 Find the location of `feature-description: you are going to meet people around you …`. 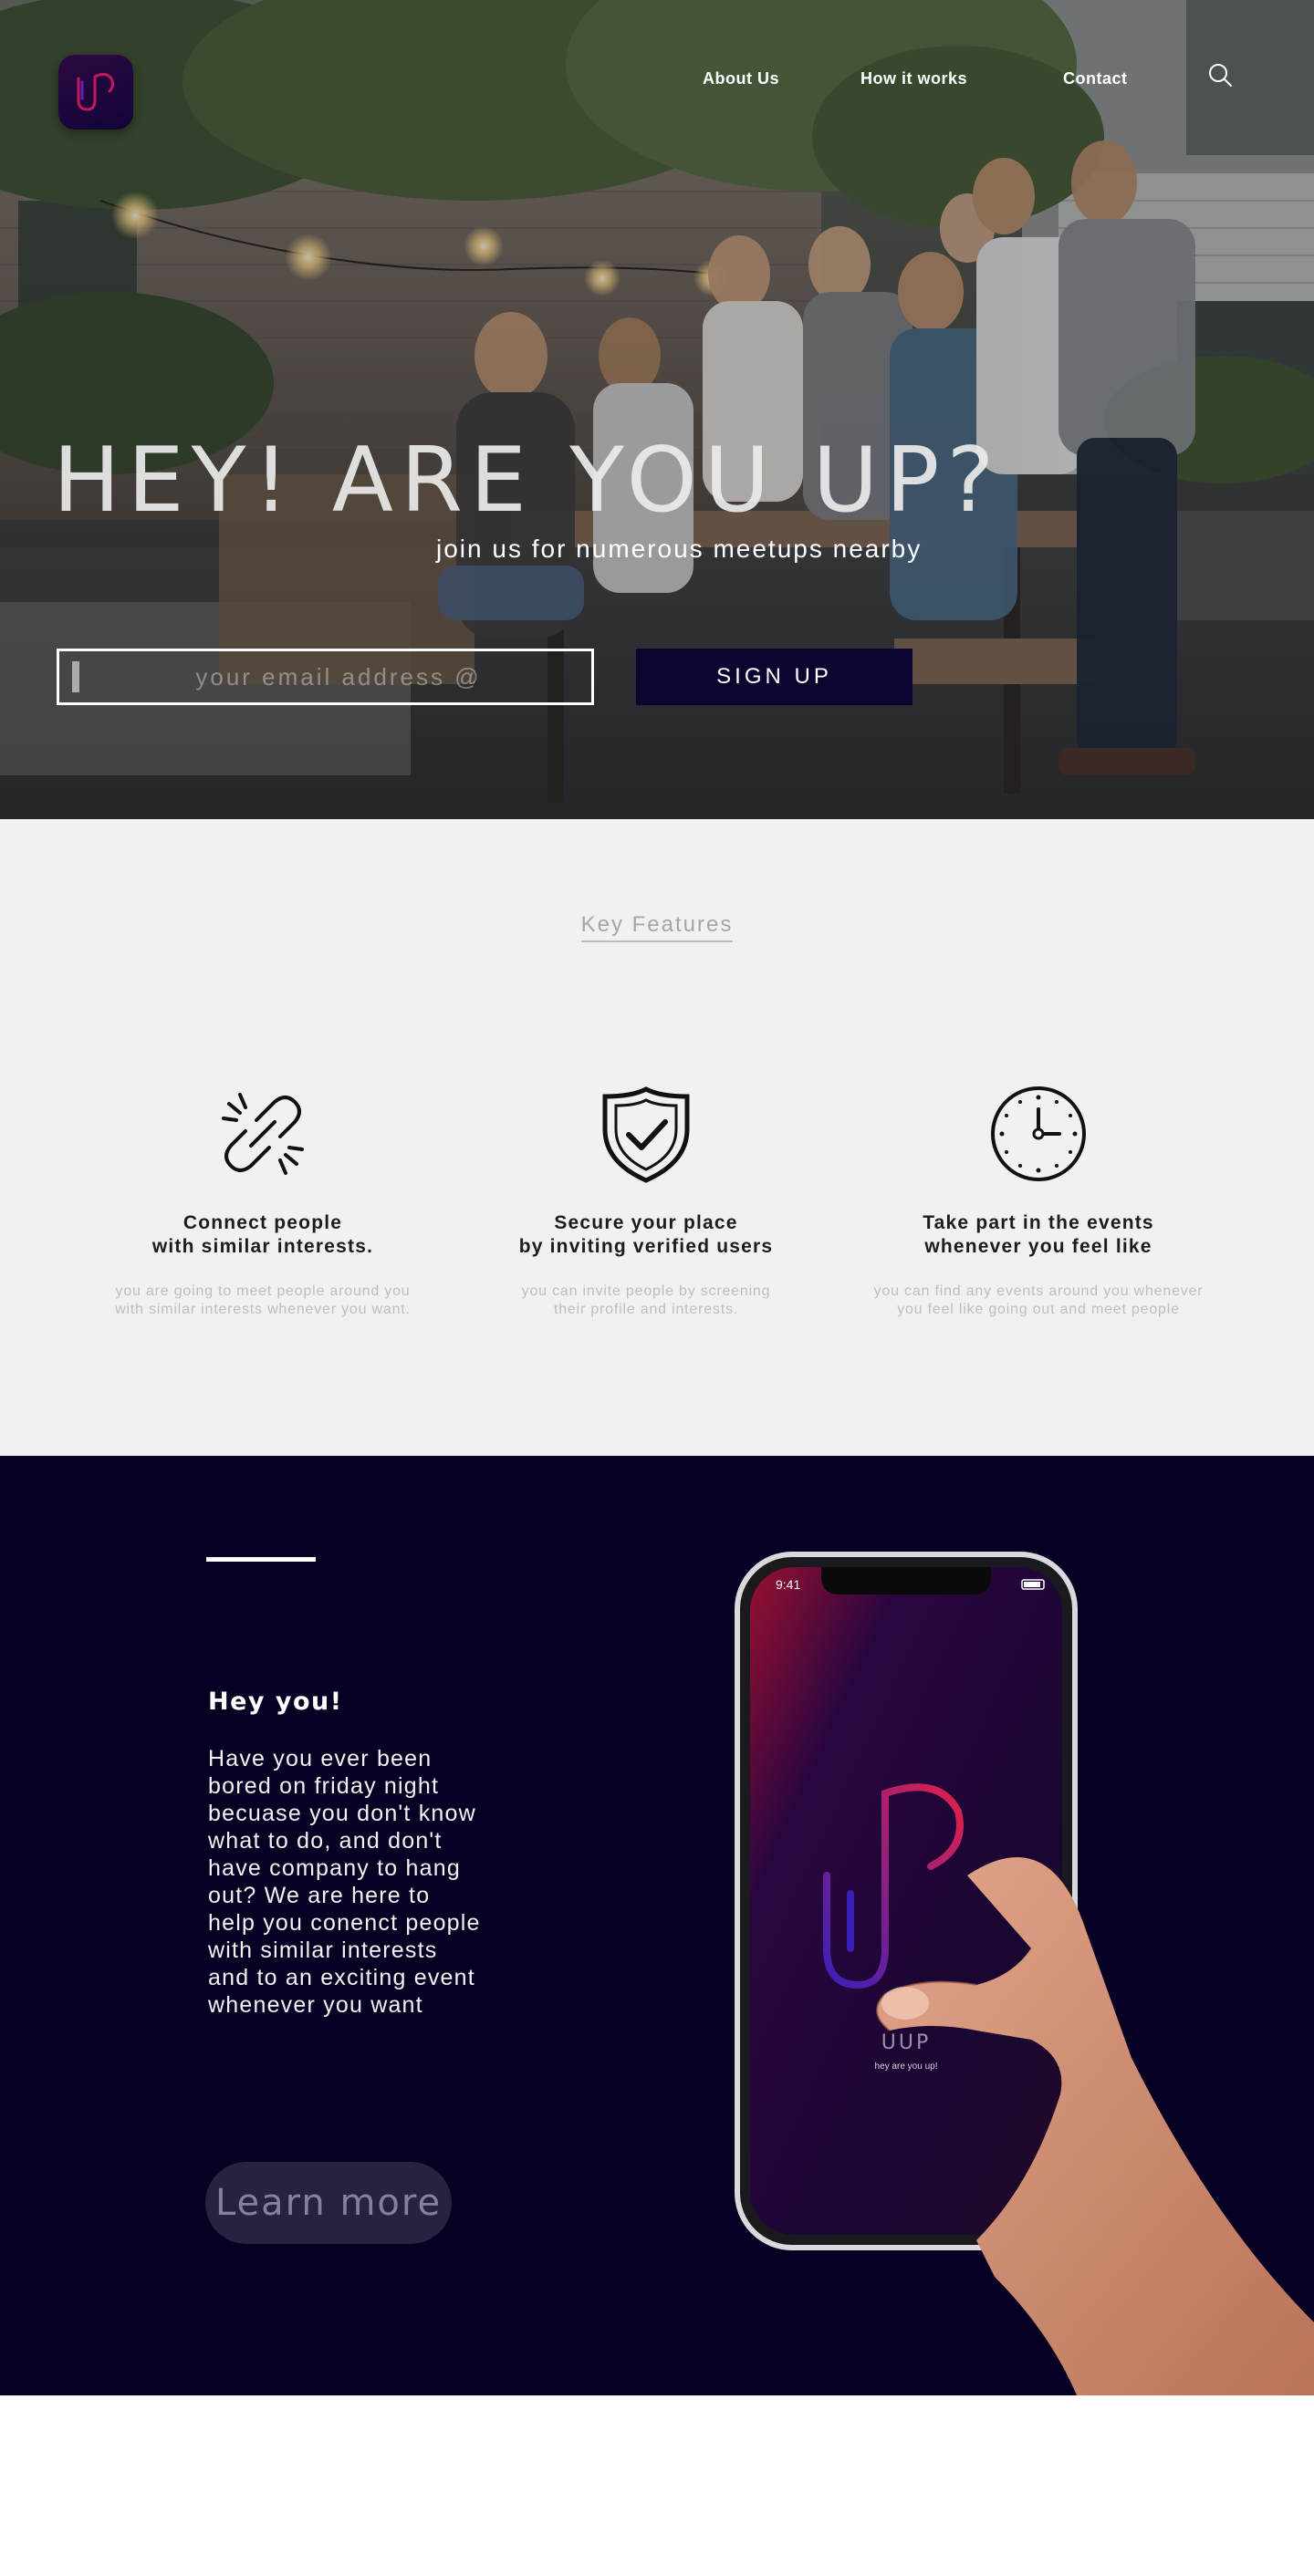

feature-description: you are going to meet people around you … is located at coordinates (263, 1300).